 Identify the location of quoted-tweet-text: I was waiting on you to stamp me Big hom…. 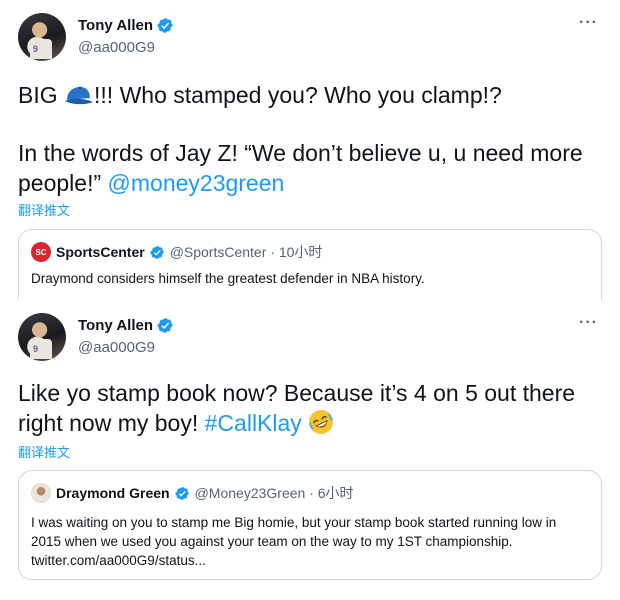
(294, 541).